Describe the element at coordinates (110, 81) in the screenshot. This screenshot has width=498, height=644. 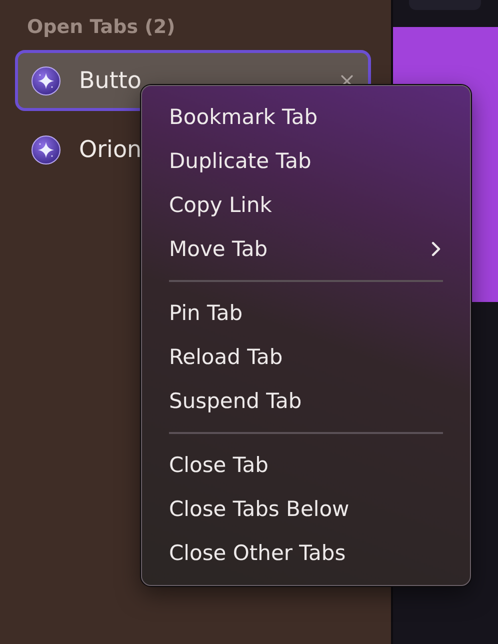
I see `tab-title: Butto` at that location.